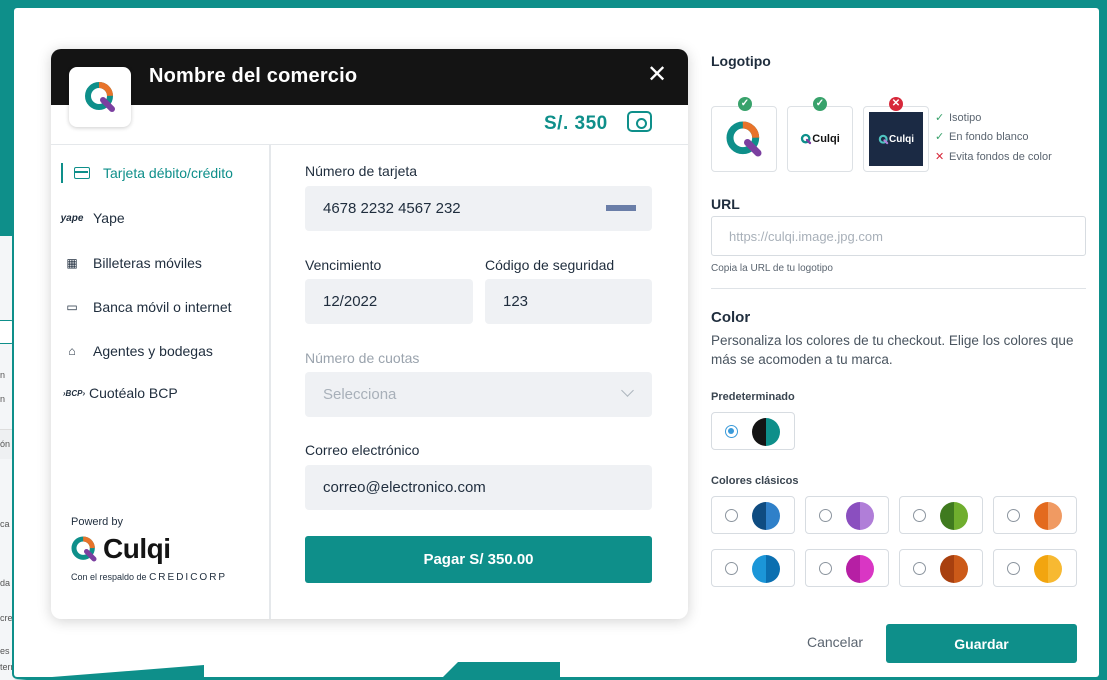 Image resolution: width=1107 pixels, height=680 pixels. Describe the element at coordinates (253, 76) in the screenshot. I see `merchant-name: Nombre del comercio` at that location.